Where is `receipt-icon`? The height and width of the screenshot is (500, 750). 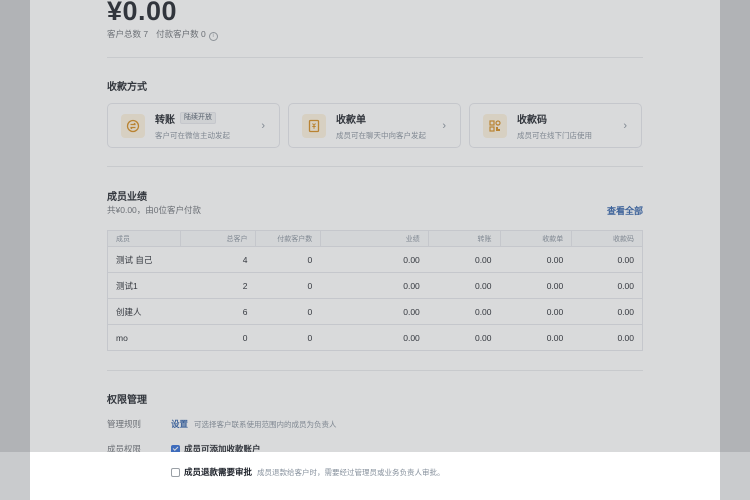 receipt-icon is located at coordinates (314, 125).